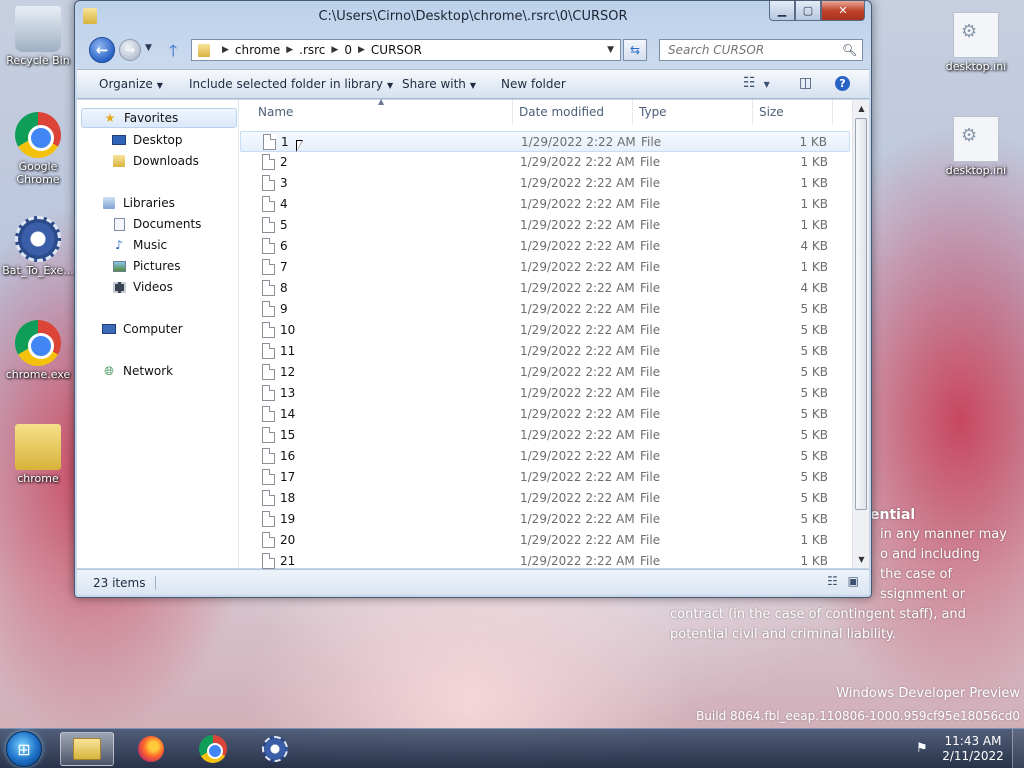 The image size is (1024, 768). What do you see at coordinates (808, 11) in the screenshot?
I see `maximize-button: ▢` at bounding box center [808, 11].